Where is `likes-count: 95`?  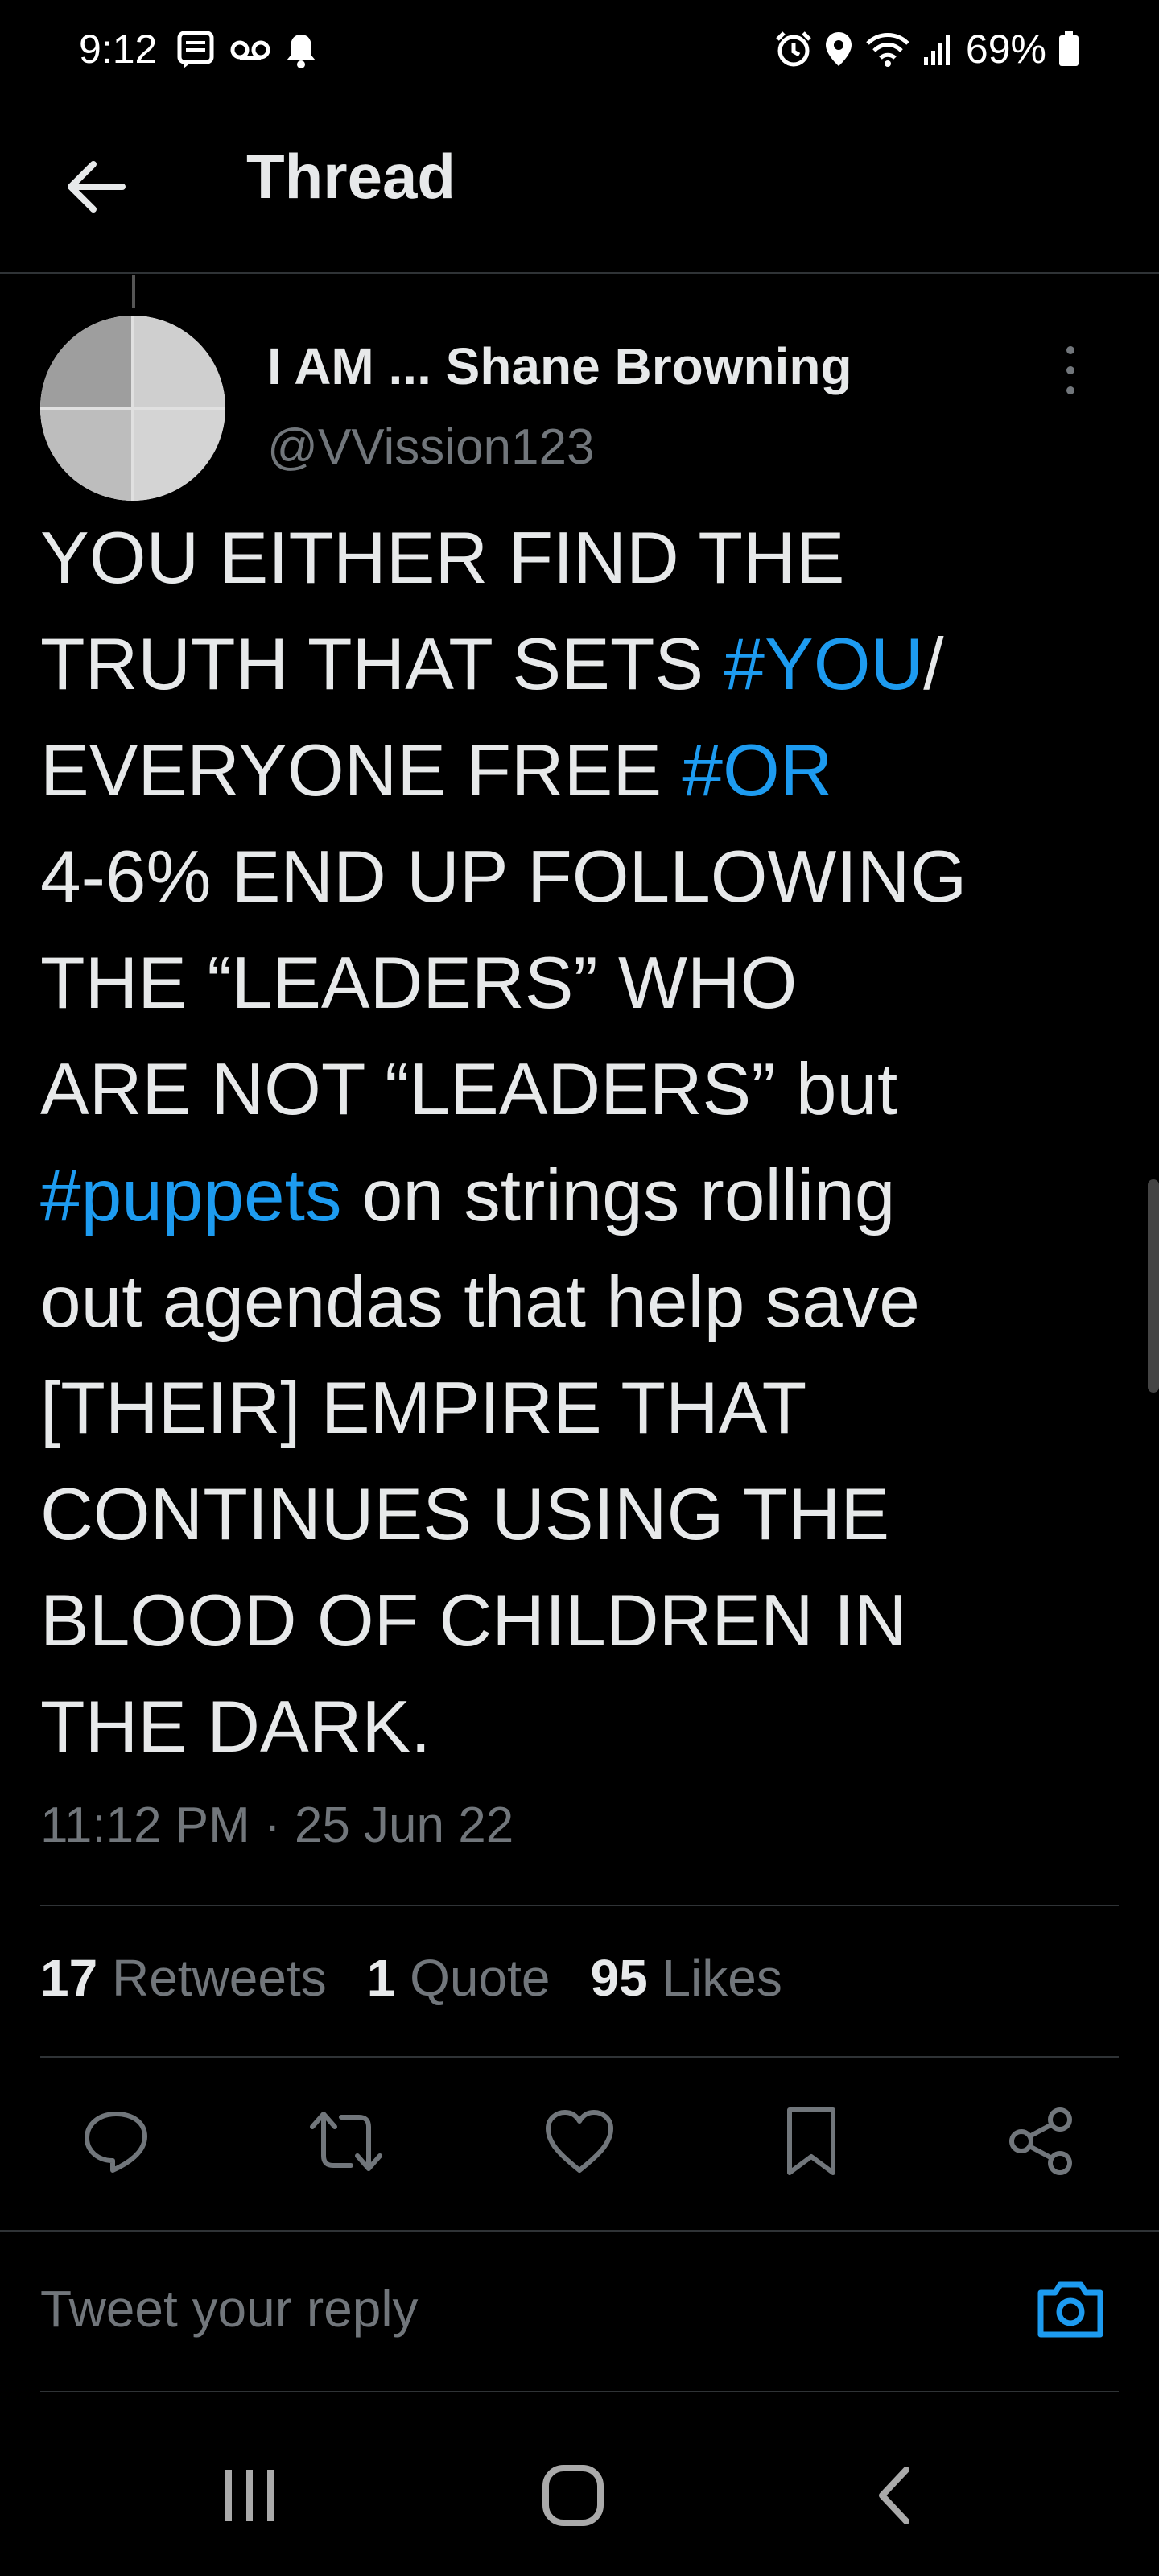 likes-count: 95 is located at coordinates (619, 1978).